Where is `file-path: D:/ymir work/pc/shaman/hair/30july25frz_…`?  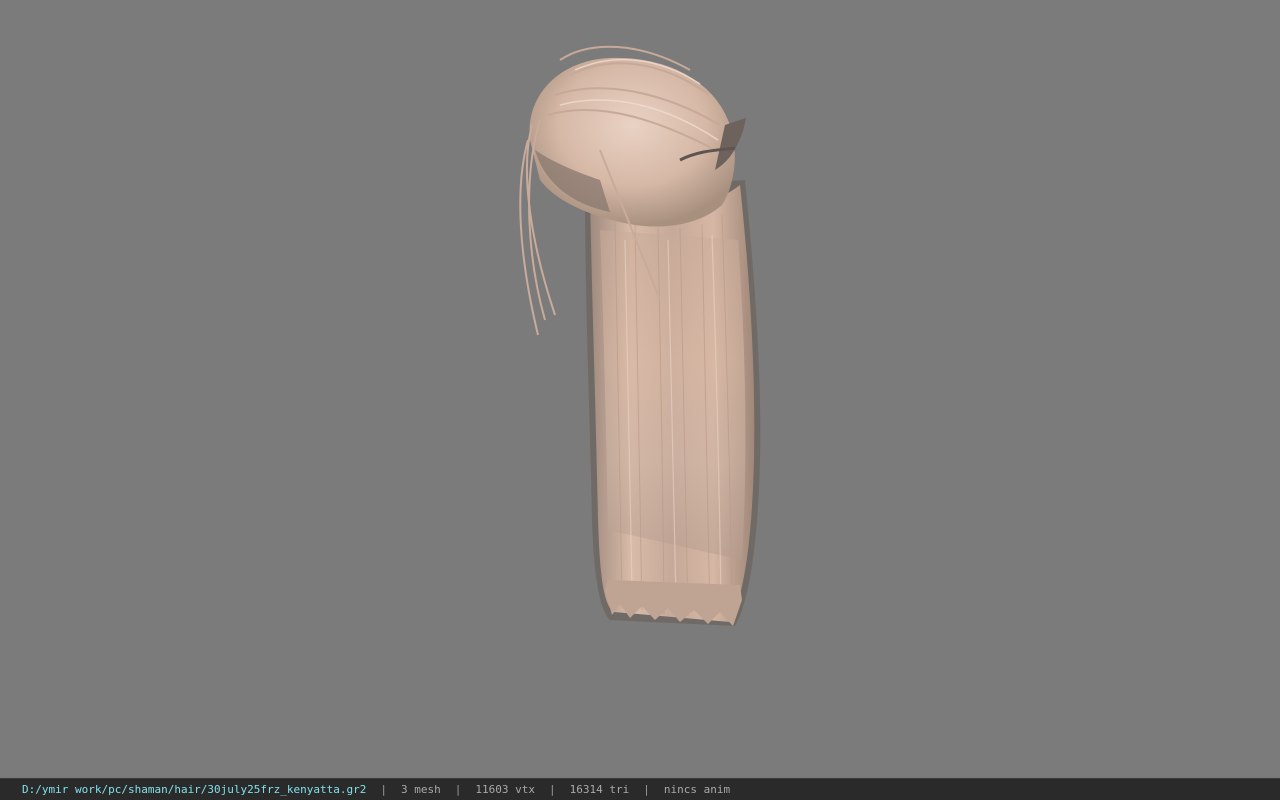
file-path: D:/ymir work/pc/shaman/hair/30july25frz_… is located at coordinates (194, 789).